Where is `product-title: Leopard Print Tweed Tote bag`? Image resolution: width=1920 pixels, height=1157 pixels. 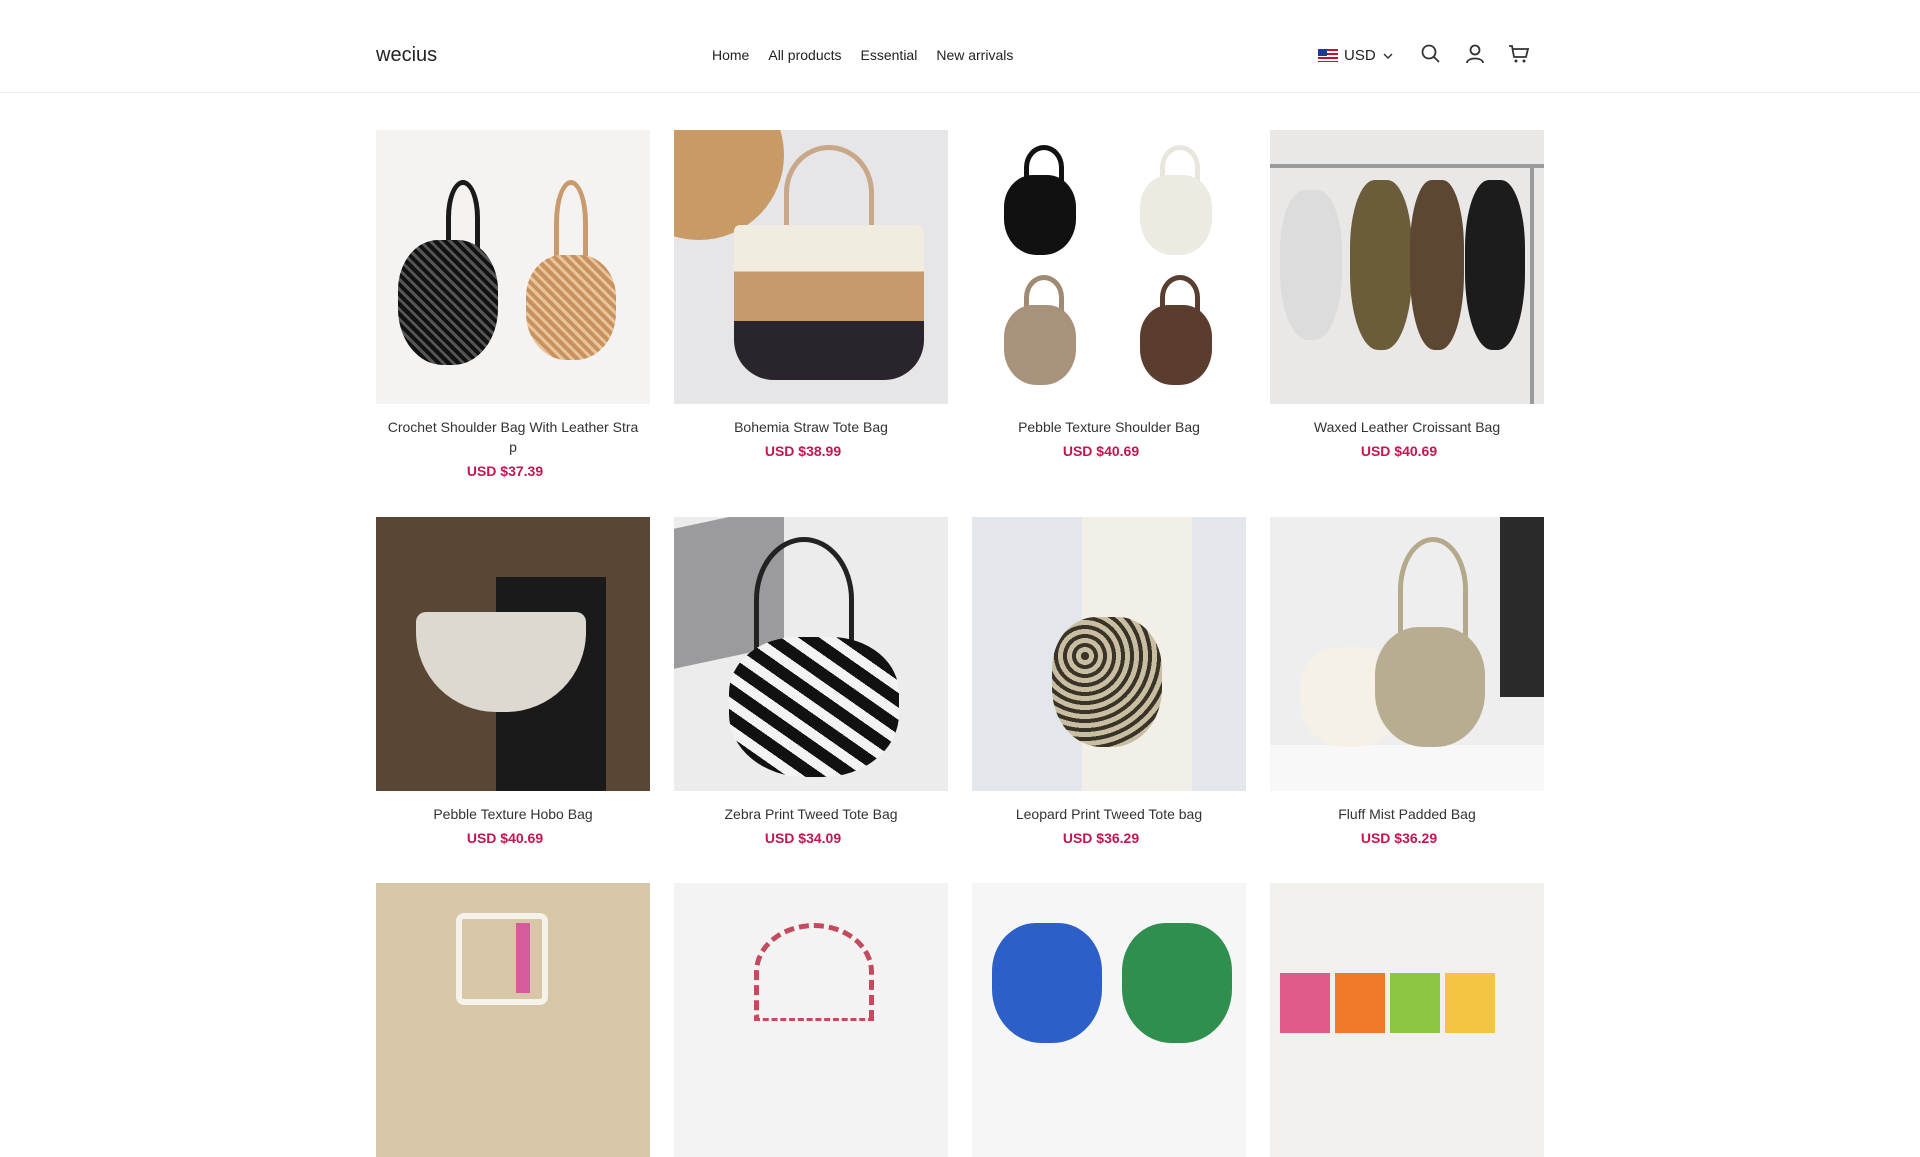 product-title: Leopard Print Tweed Tote bag is located at coordinates (1109, 814).